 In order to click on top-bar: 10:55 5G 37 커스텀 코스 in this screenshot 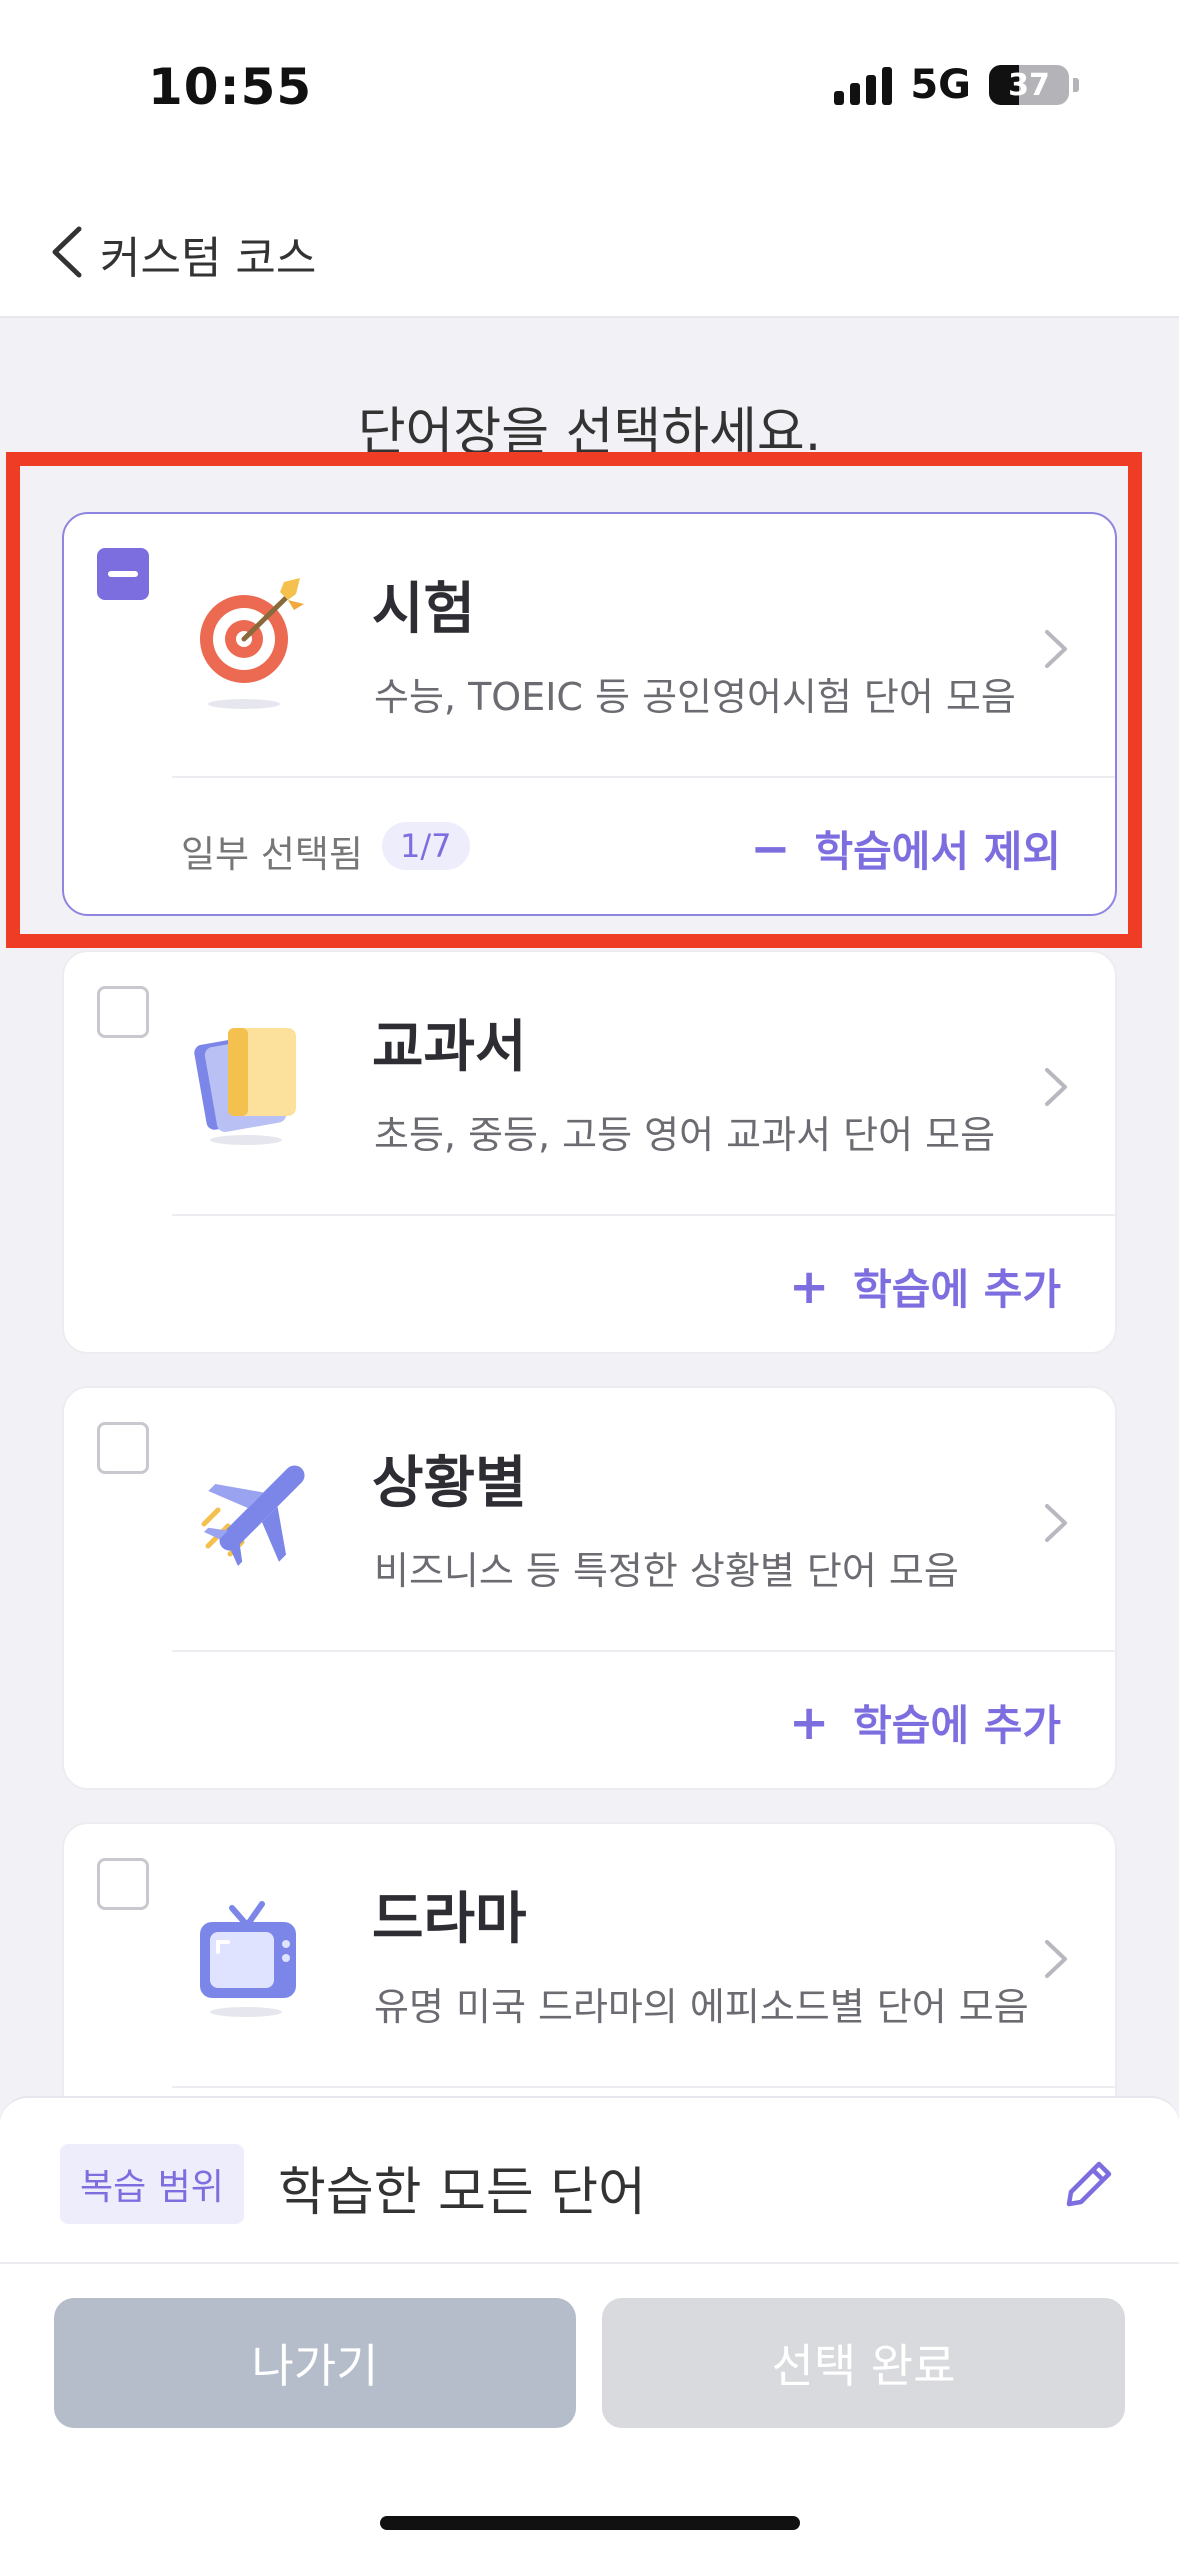, I will do `click(589, 159)`.